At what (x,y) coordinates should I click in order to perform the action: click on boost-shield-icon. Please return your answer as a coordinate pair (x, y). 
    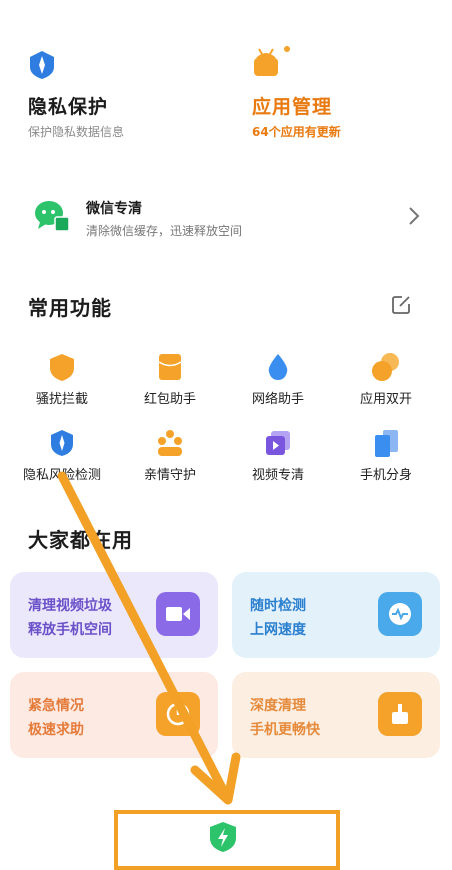
    Looking at the image, I should click on (223, 837).